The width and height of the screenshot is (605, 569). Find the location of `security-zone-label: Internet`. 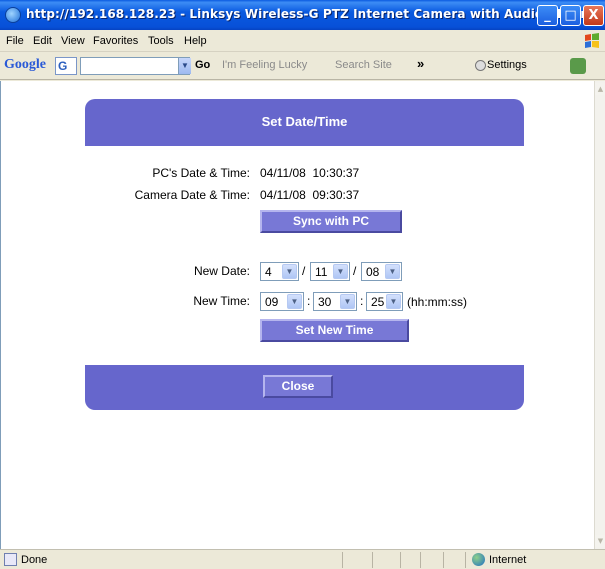

security-zone-label: Internet is located at coordinates (508, 560).